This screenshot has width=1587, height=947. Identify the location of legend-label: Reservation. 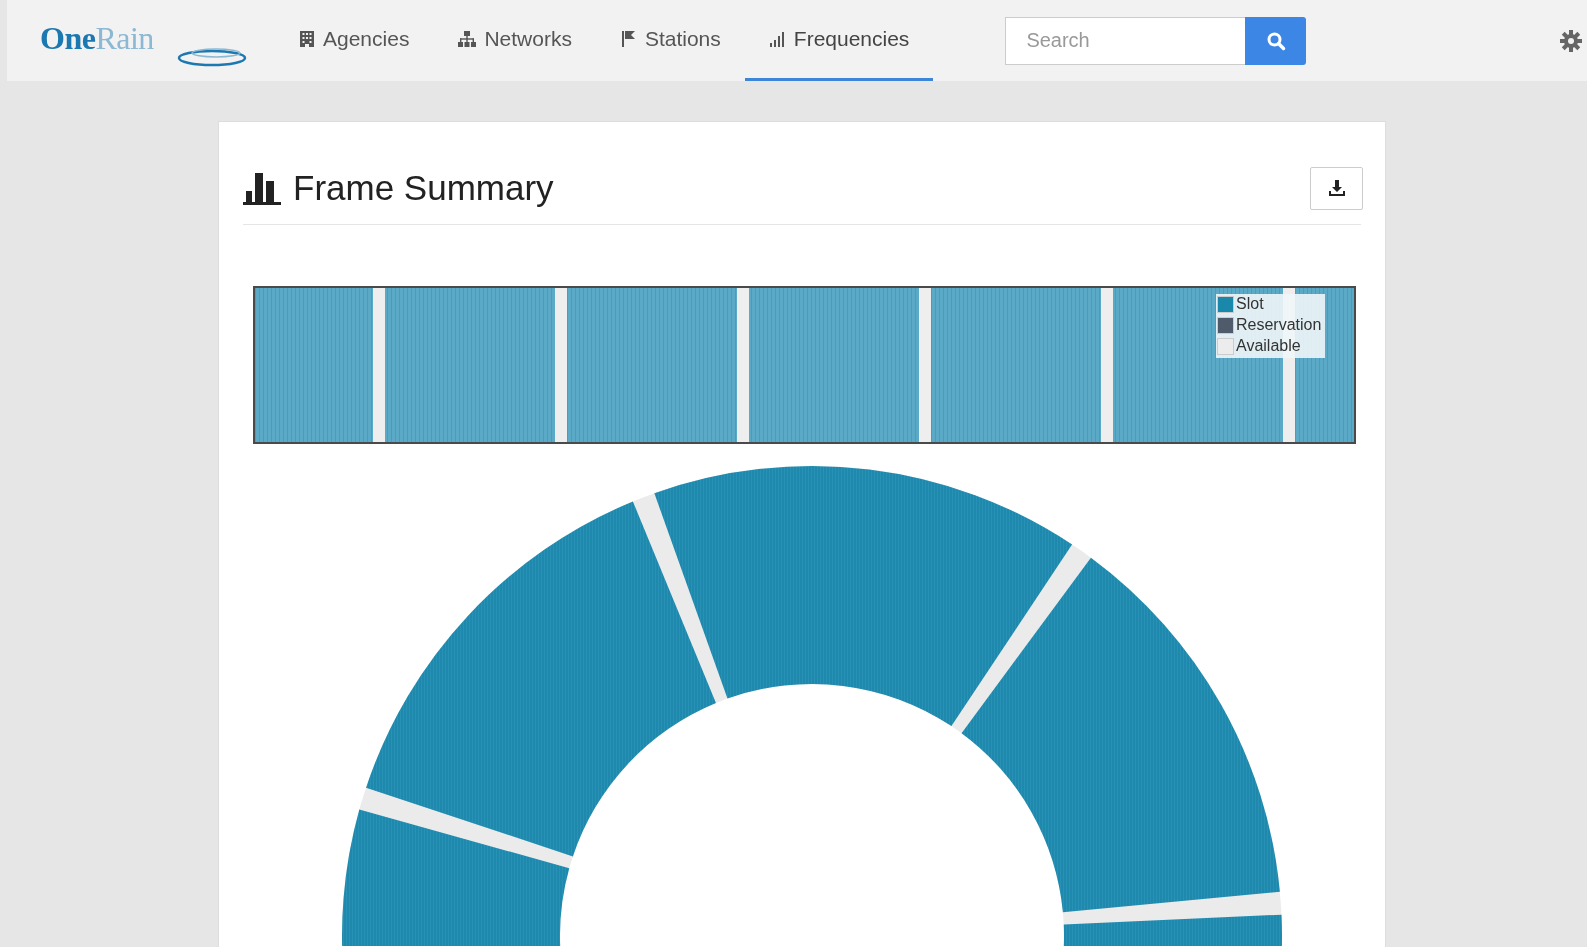
(1279, 325).